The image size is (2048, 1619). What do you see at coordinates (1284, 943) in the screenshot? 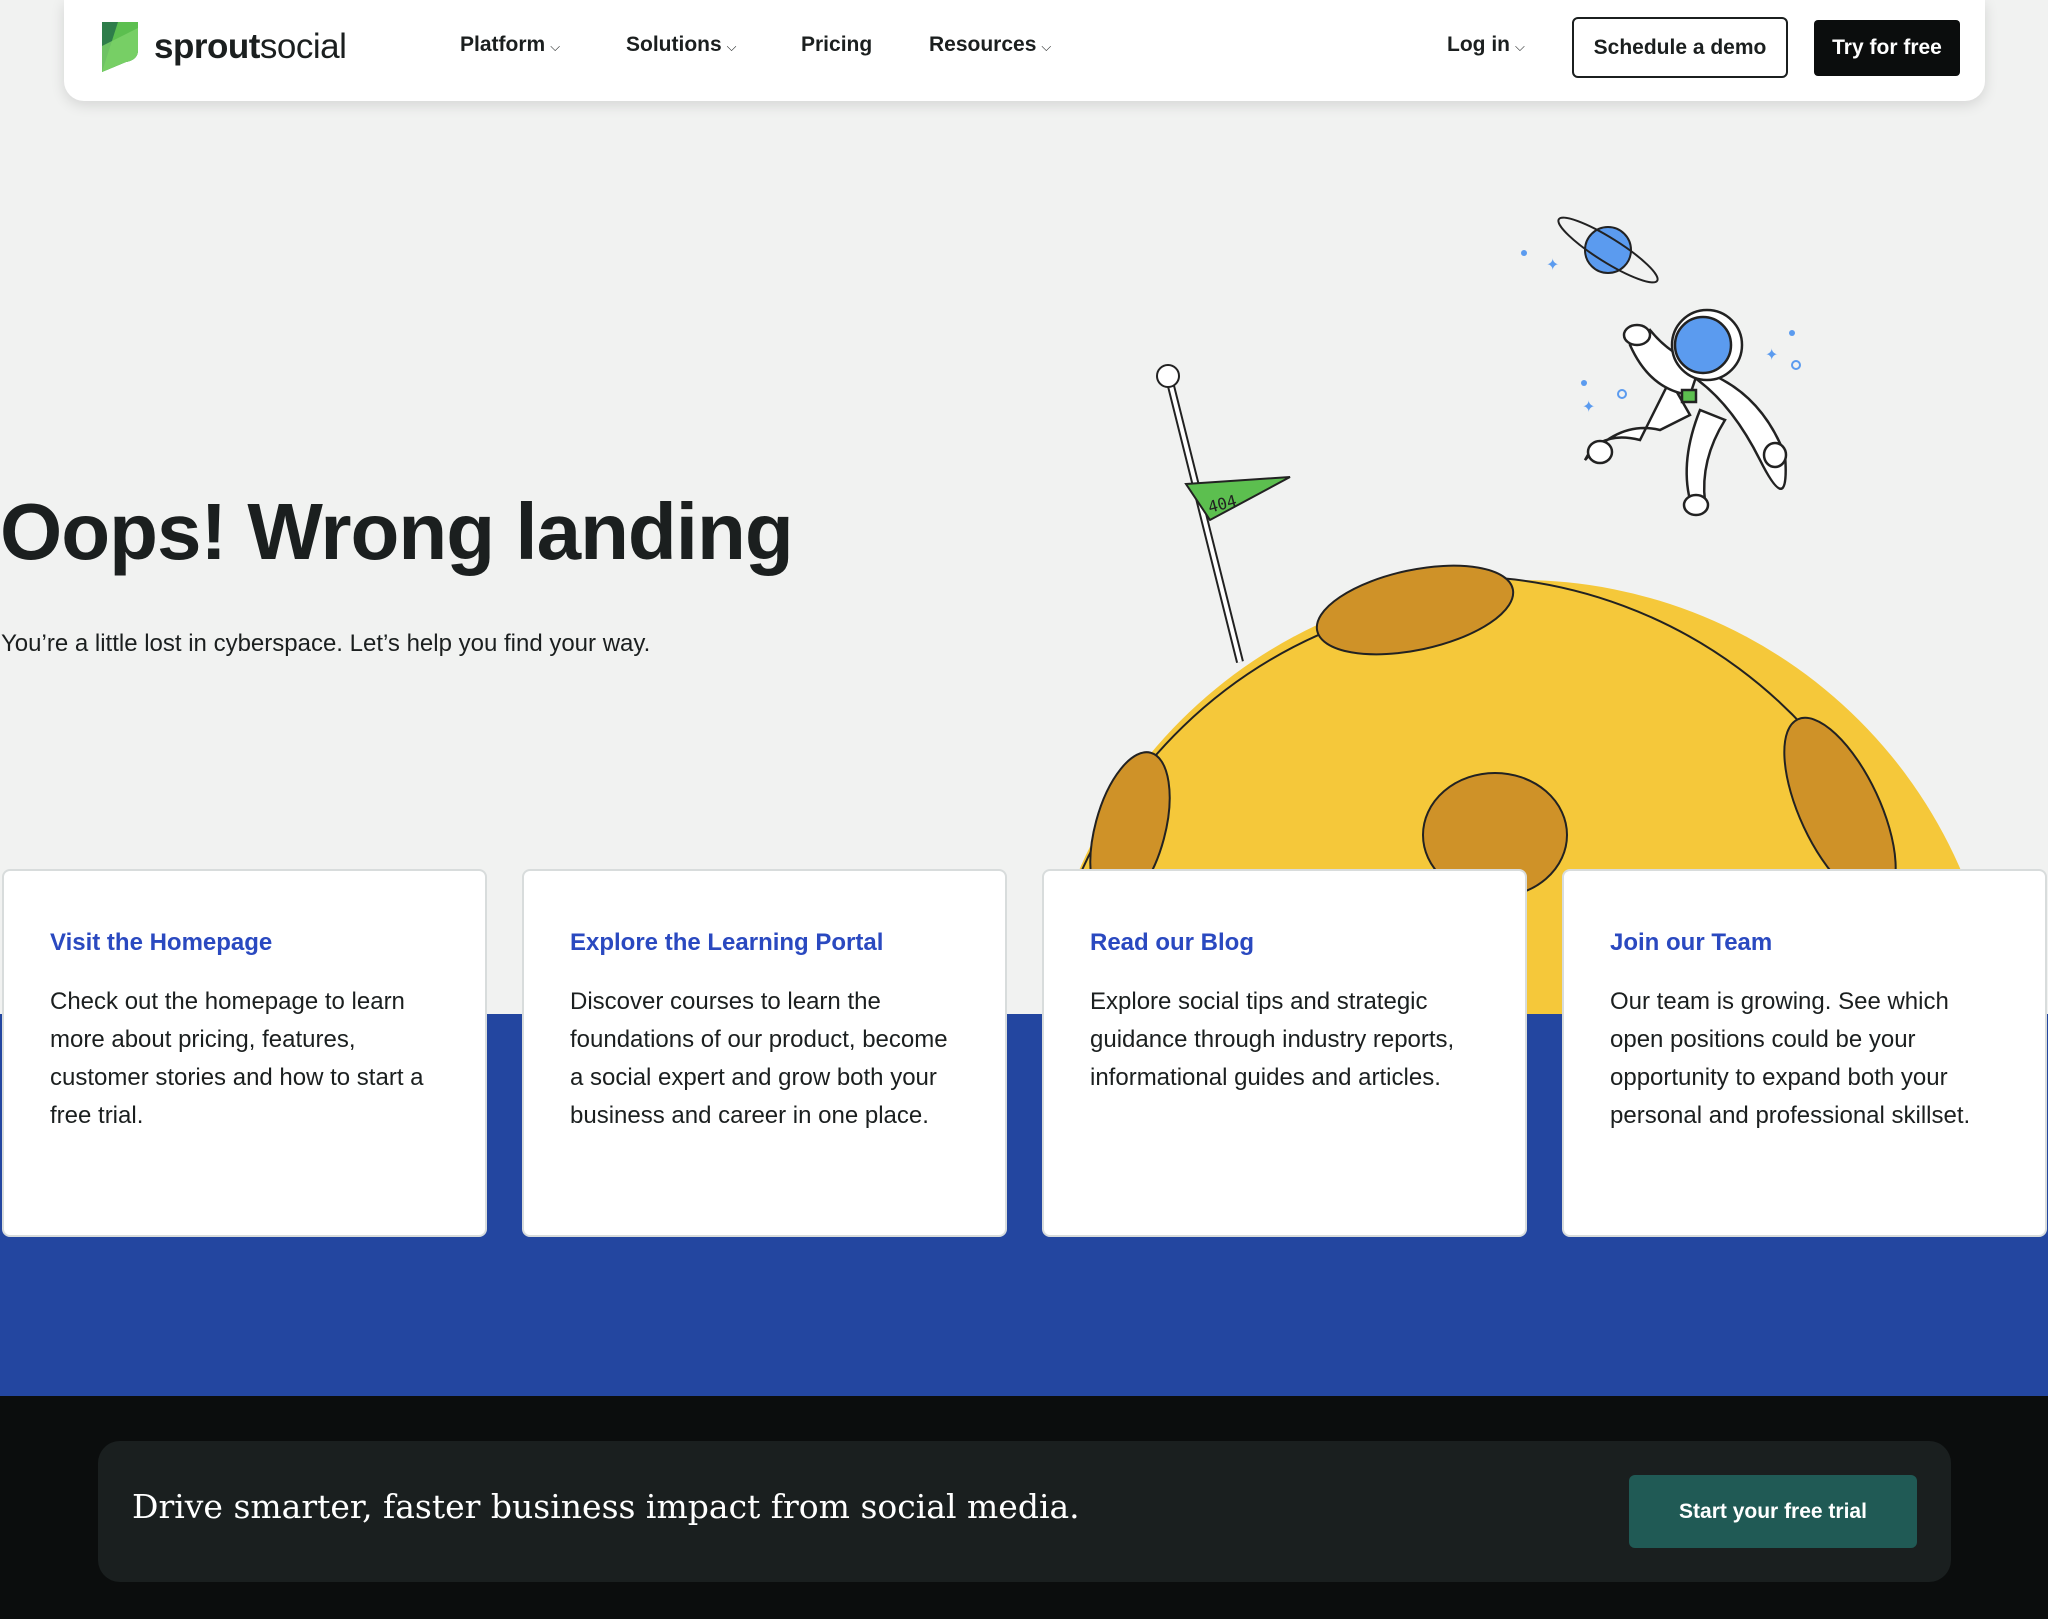
I see `card-title-link: Read our Blog` at bounding box center [1284, 943].